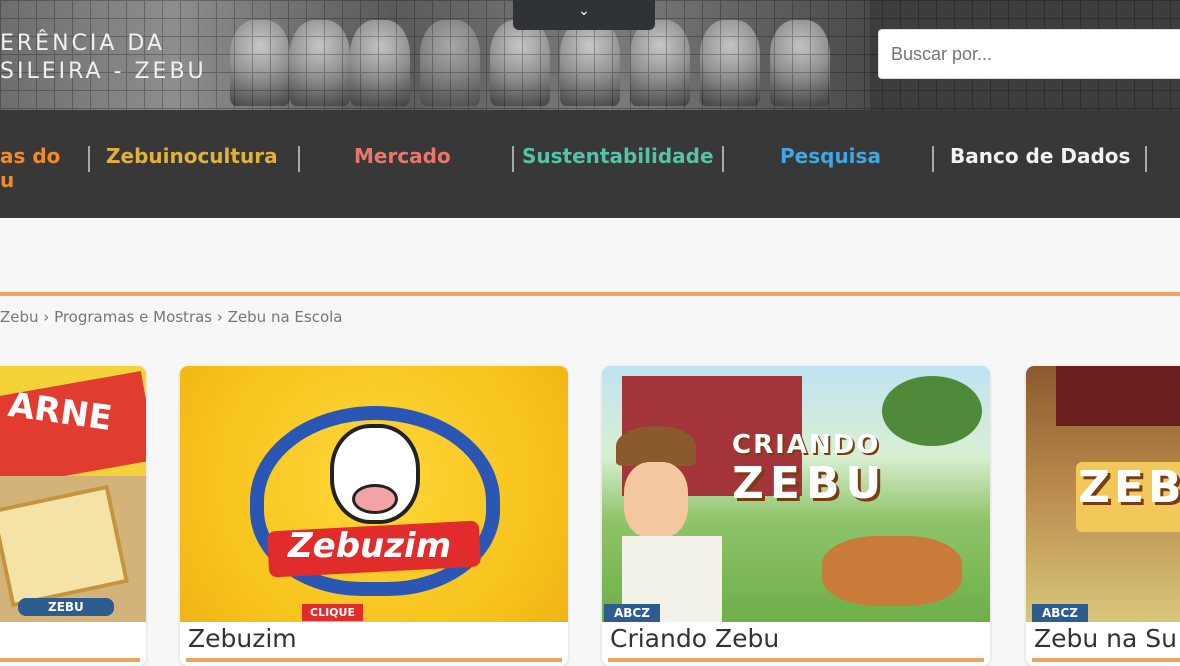 The width and height of the screenshot is (1180, 666). I want to click on nav-item-pesquisa: Pesquisa, so click(830, 156).